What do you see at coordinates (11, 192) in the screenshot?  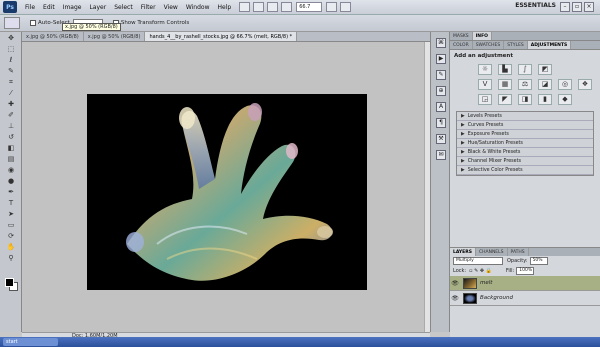 I see `pen-tool-icon: ✒` at bounding box center [11, 192].